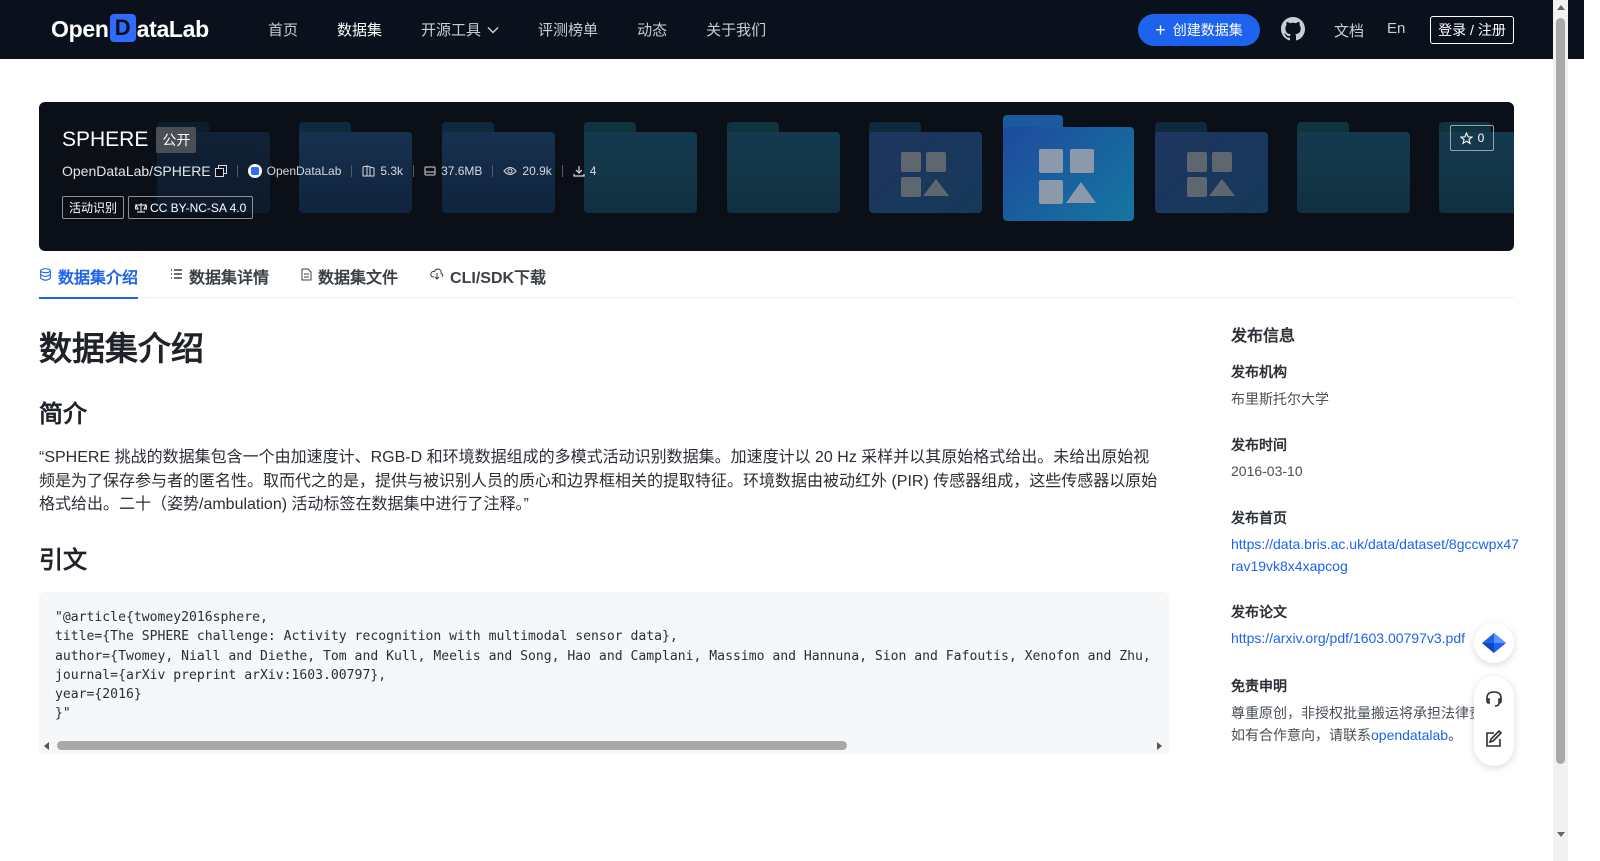 This screenshot has height=861, width=1600. Describe the element at coordinates (1455, 735) in the screenshot. I see `disclaimer-suffix: 。` at that location.